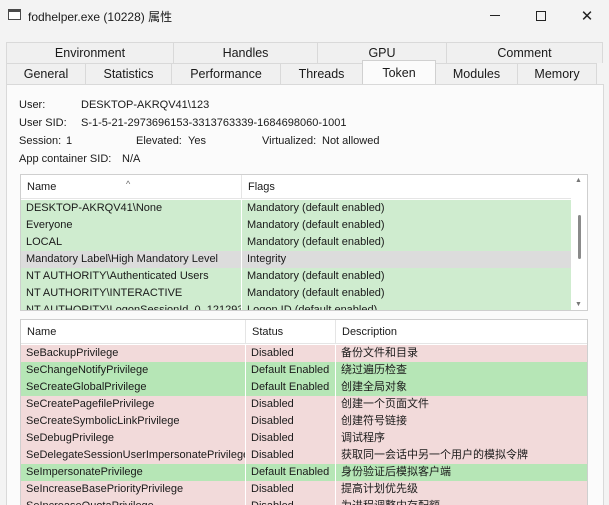 The image size is (609, 505). Describe the element at coordinates (245, 52) in the screenshot. I see `tab-handles: Handles` at that location.